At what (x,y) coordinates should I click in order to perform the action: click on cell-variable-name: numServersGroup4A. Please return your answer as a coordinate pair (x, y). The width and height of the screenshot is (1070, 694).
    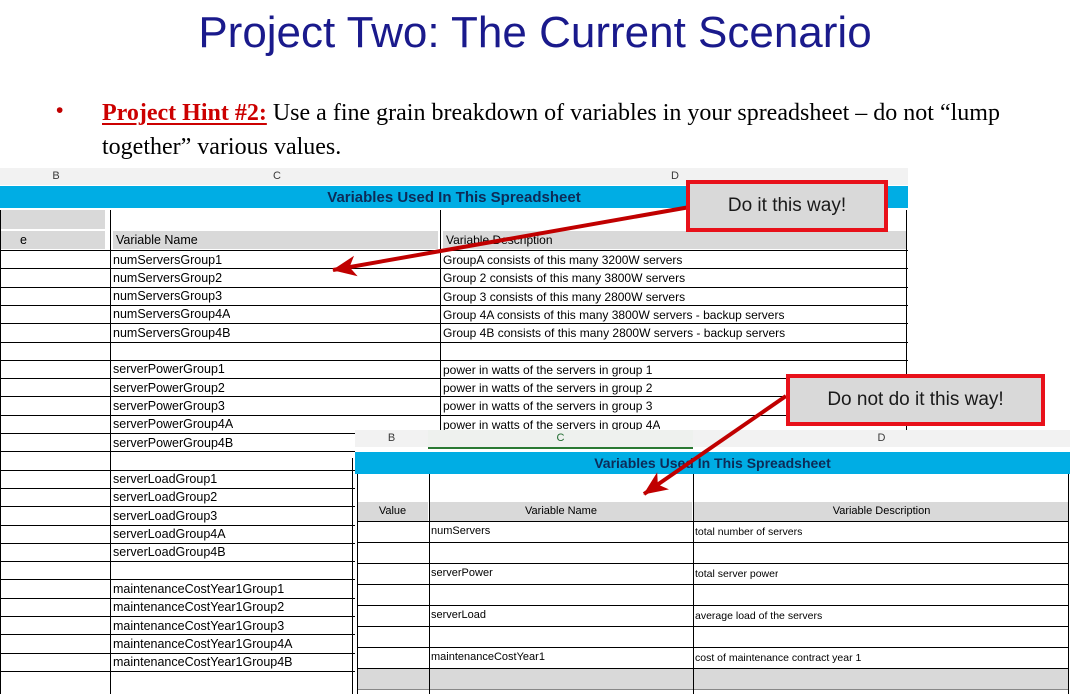
    Looking at the image, I should click on (171, 314).